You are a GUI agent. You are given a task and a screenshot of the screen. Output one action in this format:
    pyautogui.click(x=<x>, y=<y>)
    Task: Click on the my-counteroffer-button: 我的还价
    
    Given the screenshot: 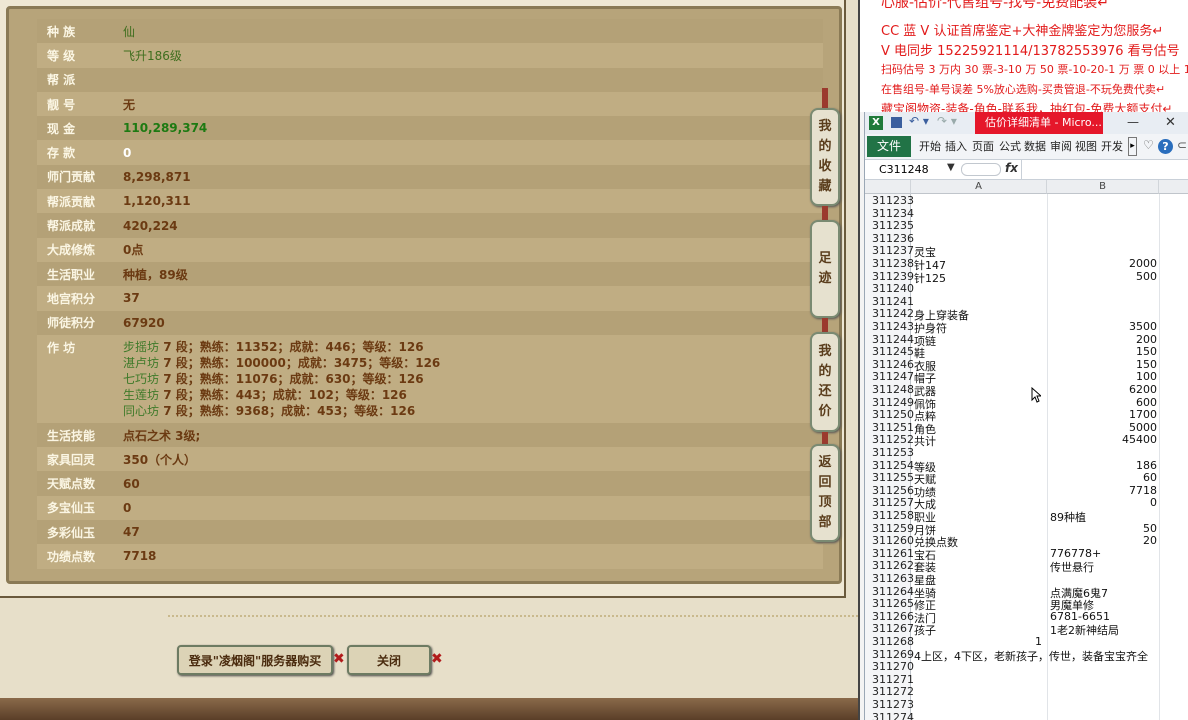 What is the action you would take?
    pyautogui.click(x=825, y=382)
    